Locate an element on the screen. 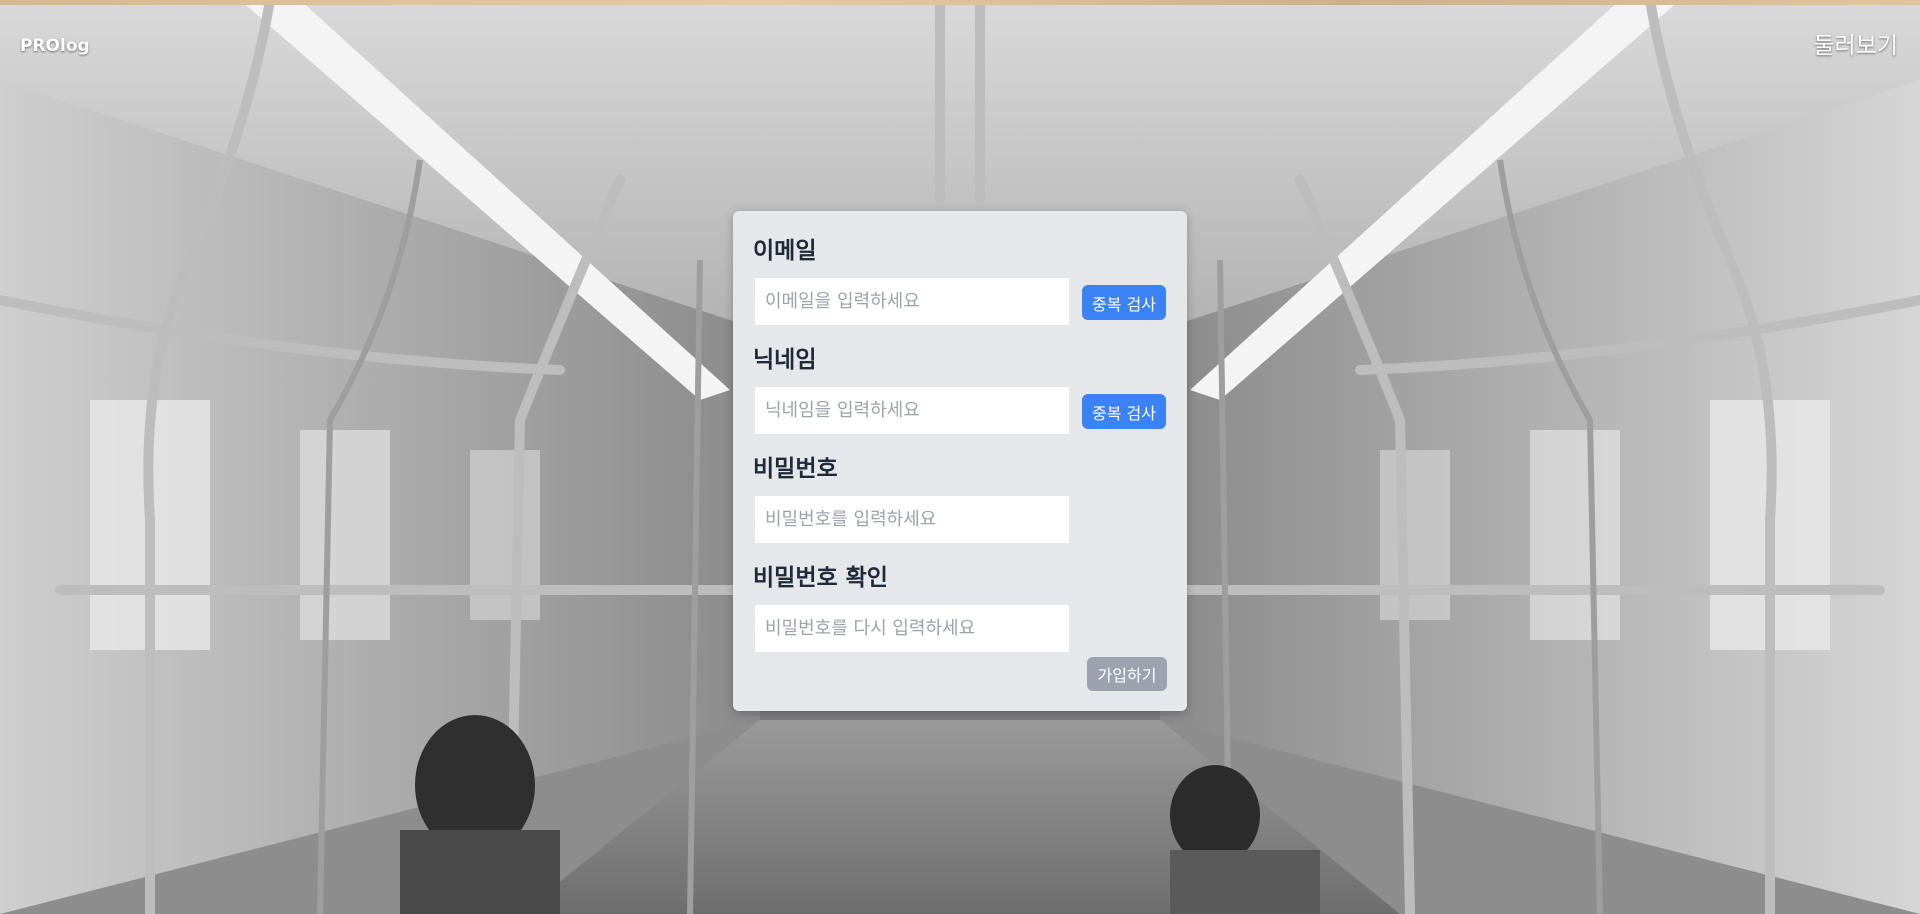 Image resolution: width=1920 pixels, height=914 pixels. nickname-label: 닉네임 is located at coordinates (785, 360).